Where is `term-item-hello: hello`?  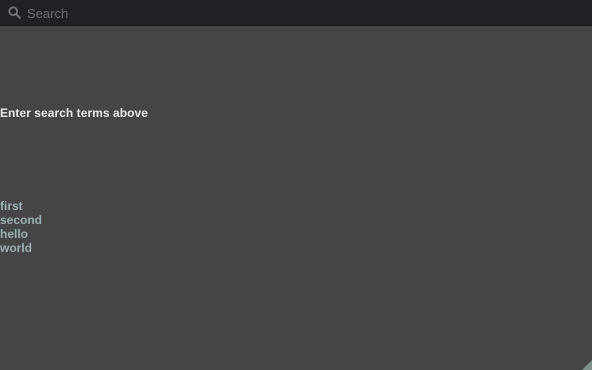 term-item-hello: hello is located at coordinates (21, 234).